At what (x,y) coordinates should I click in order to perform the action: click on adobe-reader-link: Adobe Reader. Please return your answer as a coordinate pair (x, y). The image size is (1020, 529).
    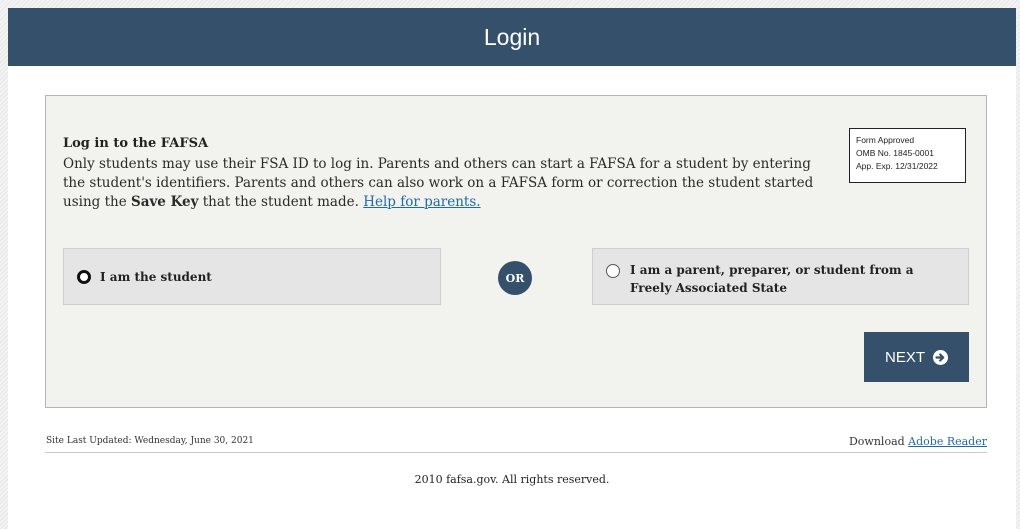
    Looking at the image, I should click on (947, 441).